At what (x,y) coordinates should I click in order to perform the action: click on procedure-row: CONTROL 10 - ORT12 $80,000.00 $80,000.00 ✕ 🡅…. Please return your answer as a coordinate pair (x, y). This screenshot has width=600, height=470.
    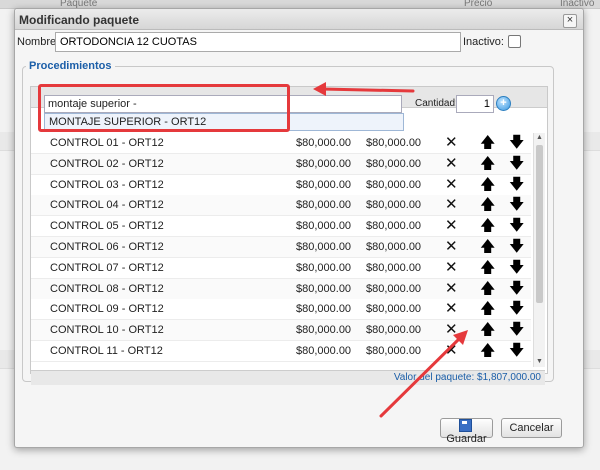
    Looking at the image, I should click on (281, 331).